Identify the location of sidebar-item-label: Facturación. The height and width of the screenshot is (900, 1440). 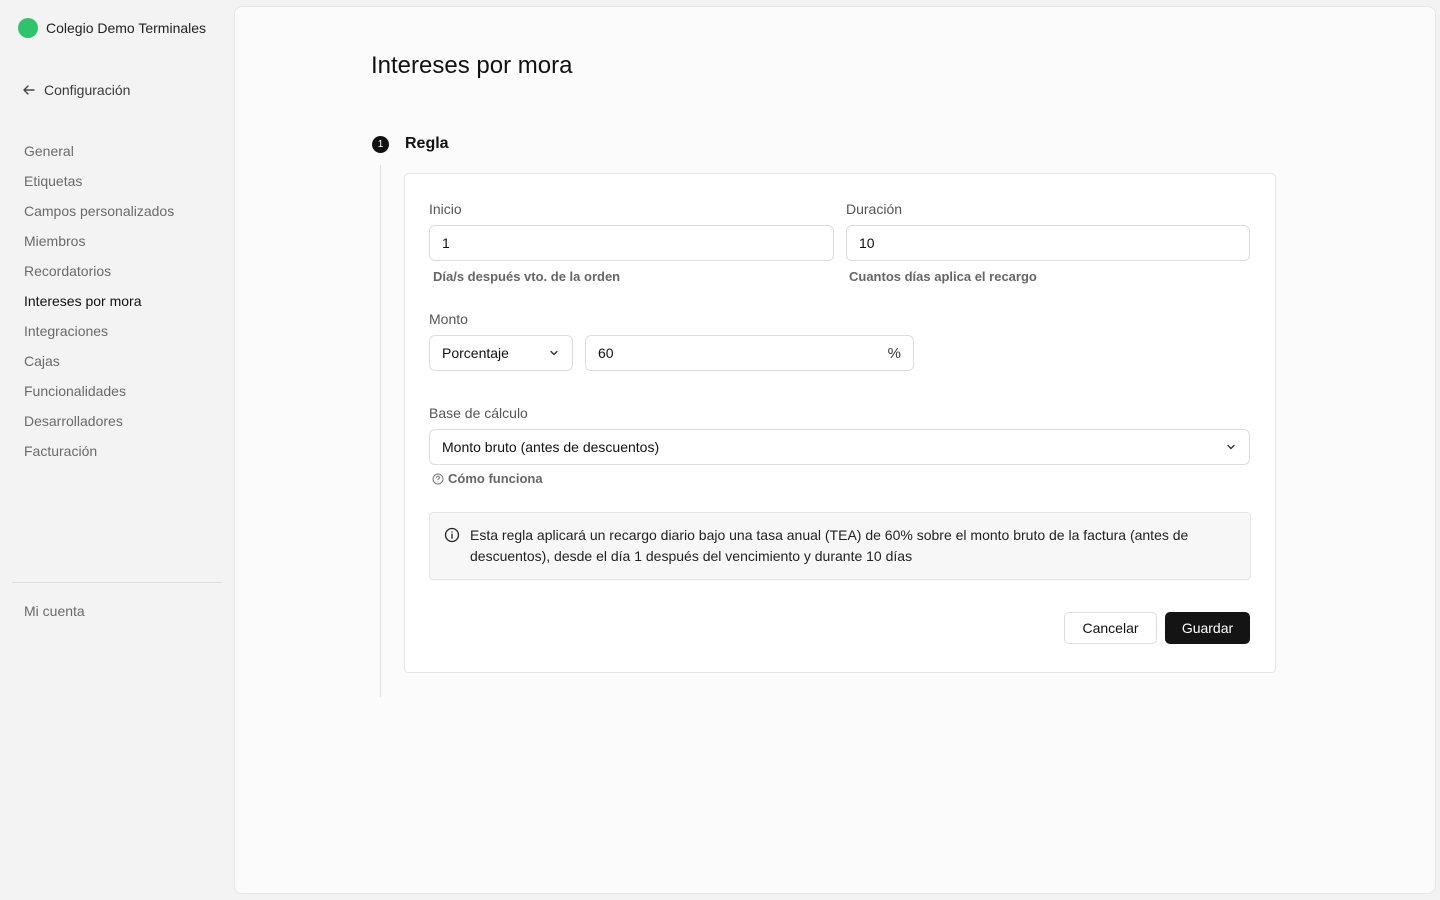
(61, 451).